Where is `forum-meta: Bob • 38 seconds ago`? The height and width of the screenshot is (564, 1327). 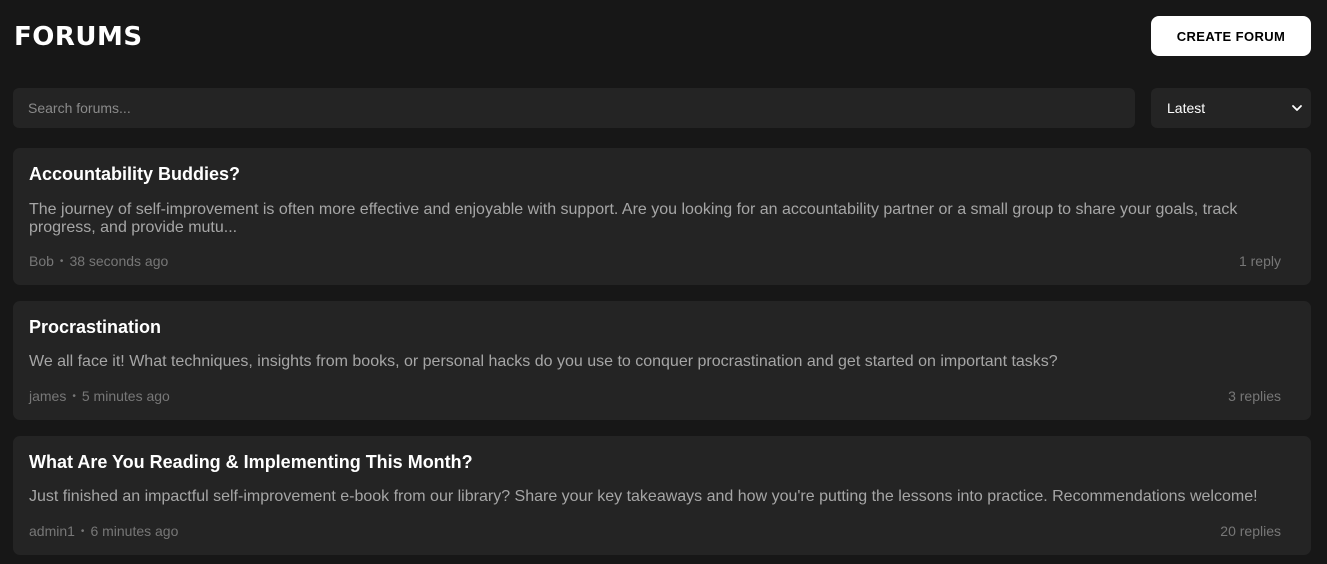
forum-meta: Bob • 38 seconds ago is located at coordinates (98, 261).